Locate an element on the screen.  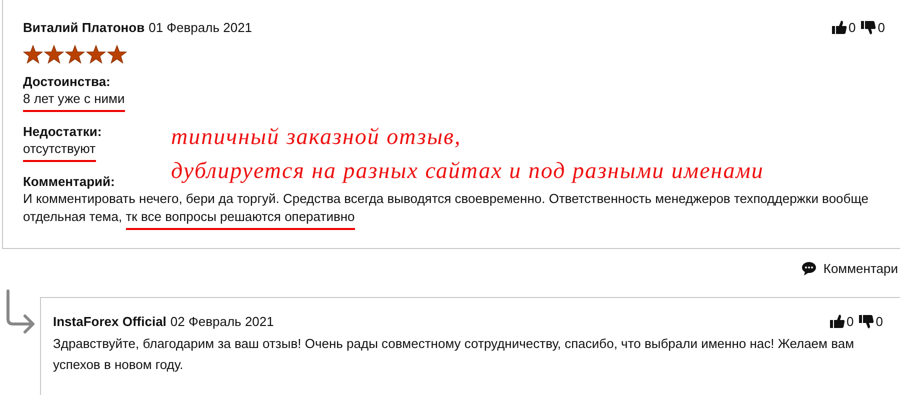
reply-arrow-icon is located at coordinates (20, 312).